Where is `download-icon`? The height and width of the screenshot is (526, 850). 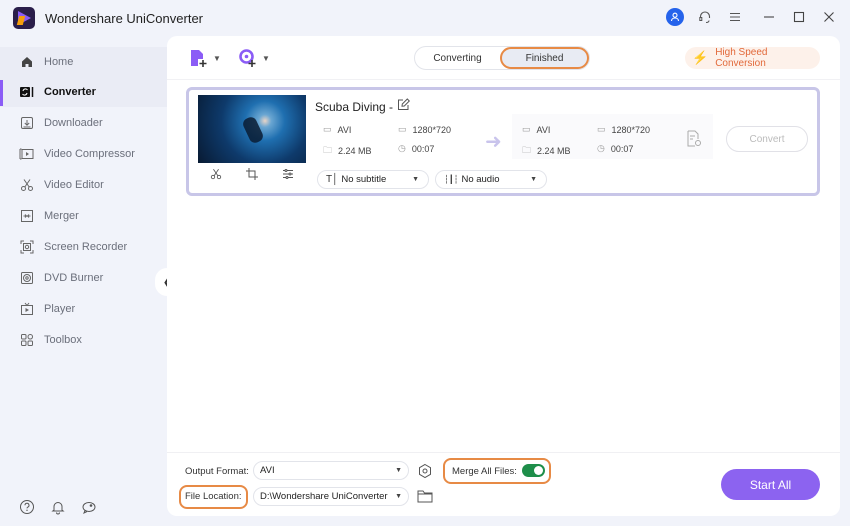 download-icon is located at coordinates (27, 123).